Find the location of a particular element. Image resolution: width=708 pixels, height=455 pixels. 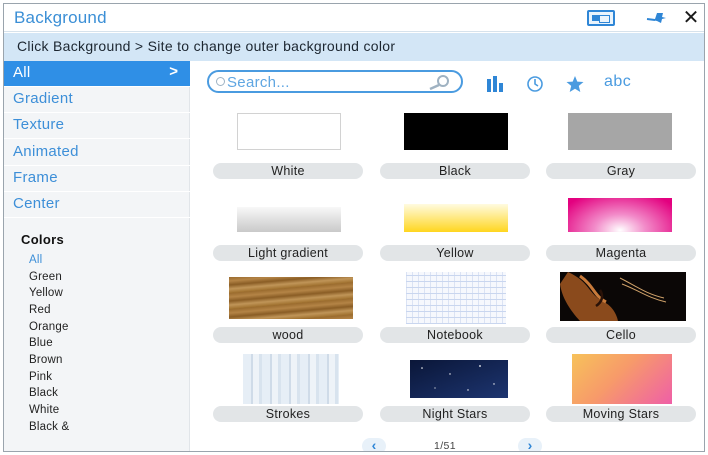

page-indicator: 1/51 is located at coordinates (445, 446).